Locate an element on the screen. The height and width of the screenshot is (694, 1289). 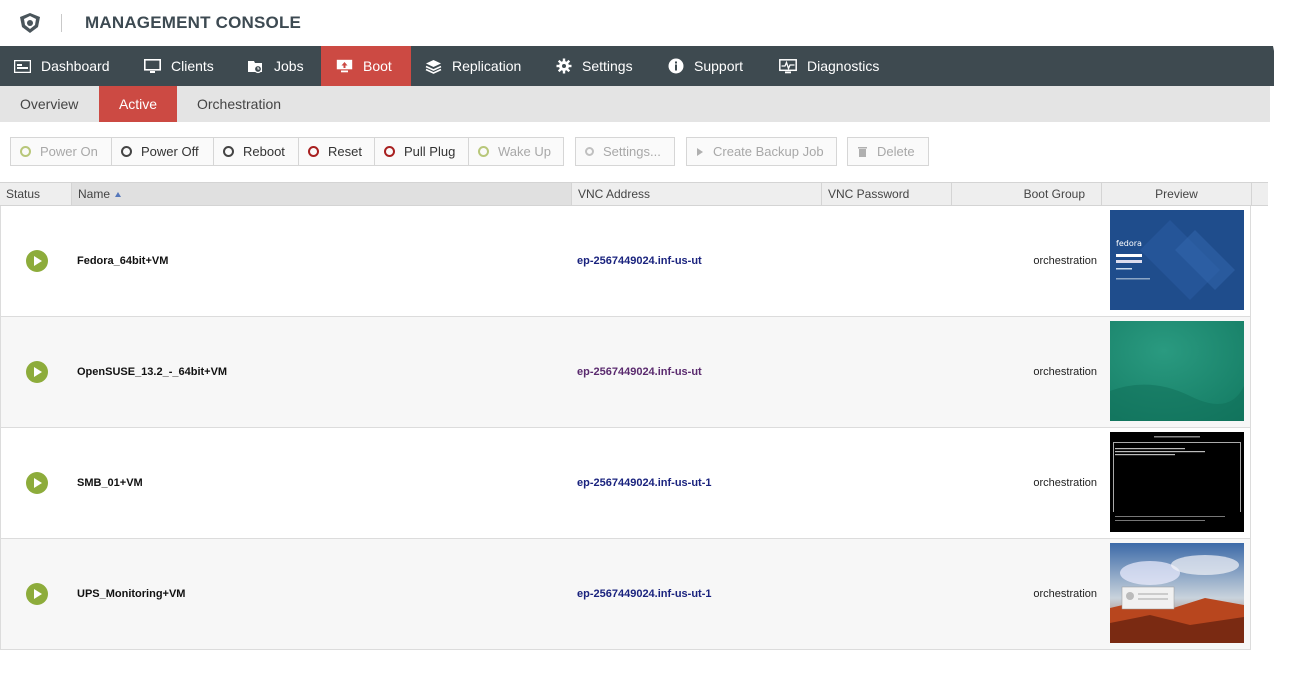
nav-jobs-label: Jobs is located at coordinates (289, 66).